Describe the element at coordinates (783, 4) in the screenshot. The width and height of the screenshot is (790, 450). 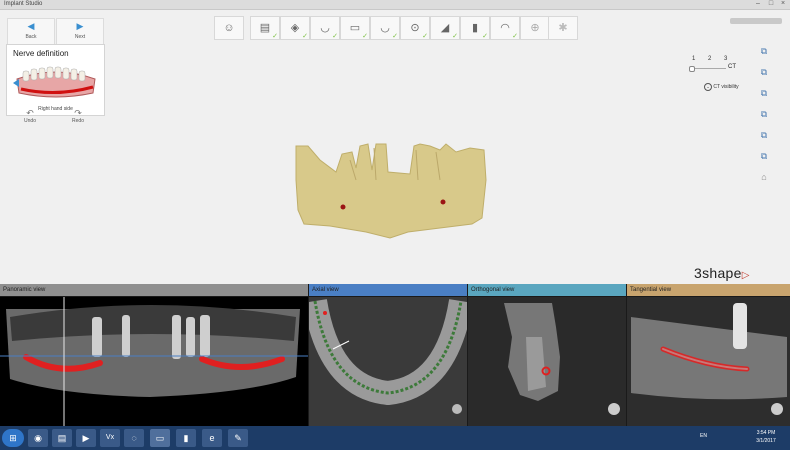
I see `close-icon: ×` at that location.